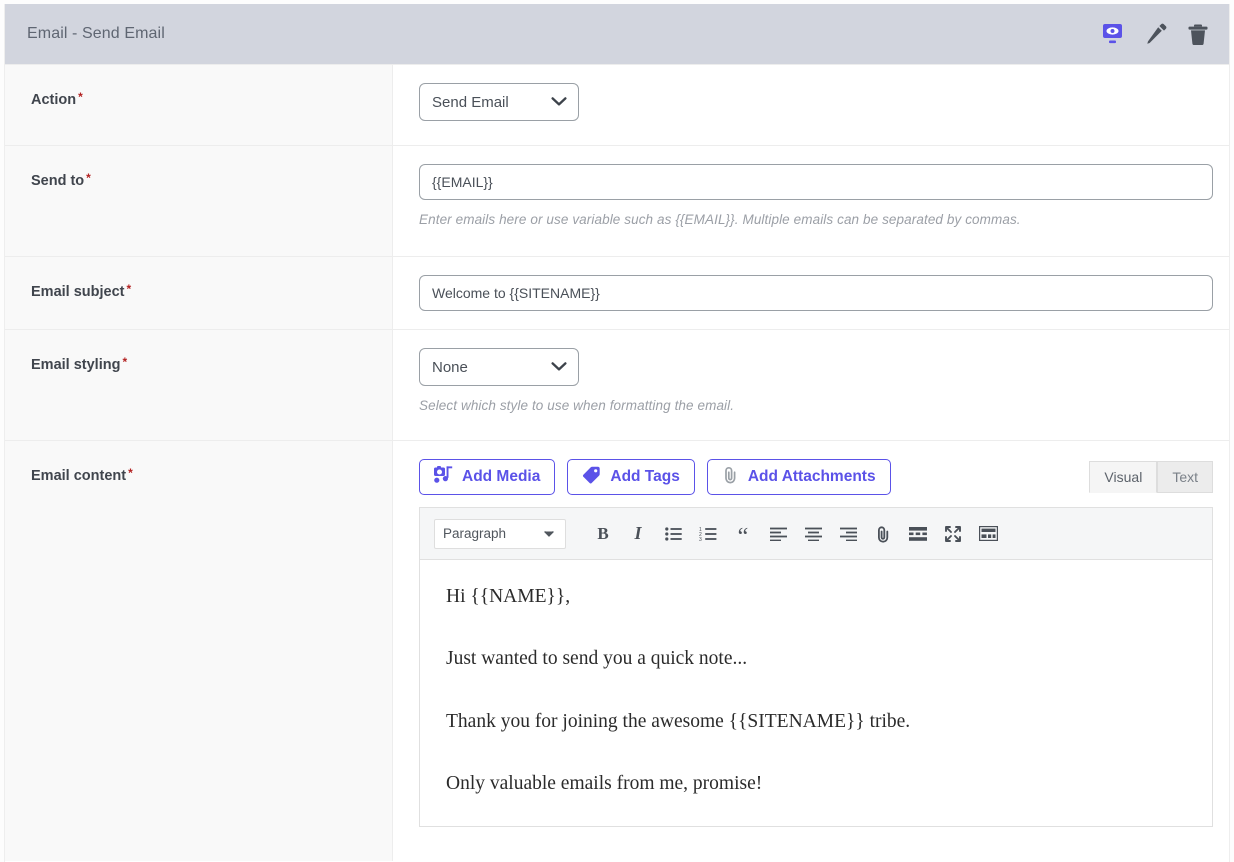 This screenshot has height=862, width=1234. Describe the element at coordinates (730, 477) in the screenshot. I see `paperclip-icon` at that location.